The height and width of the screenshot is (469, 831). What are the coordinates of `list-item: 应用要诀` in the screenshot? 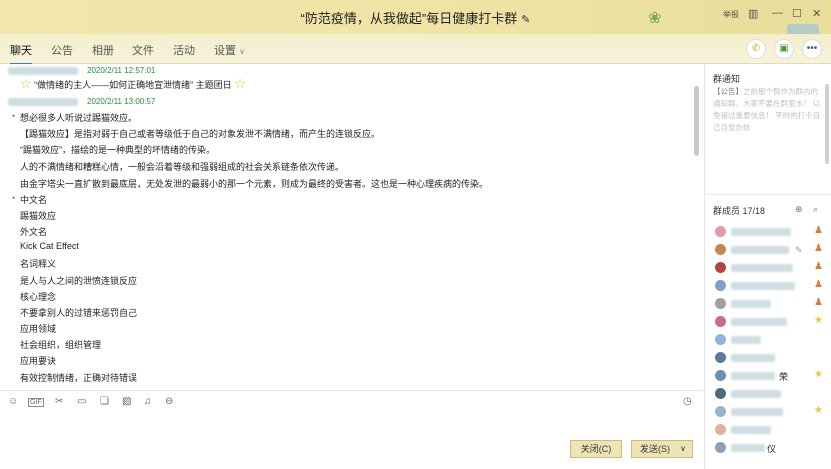 It's located at (38, 361).